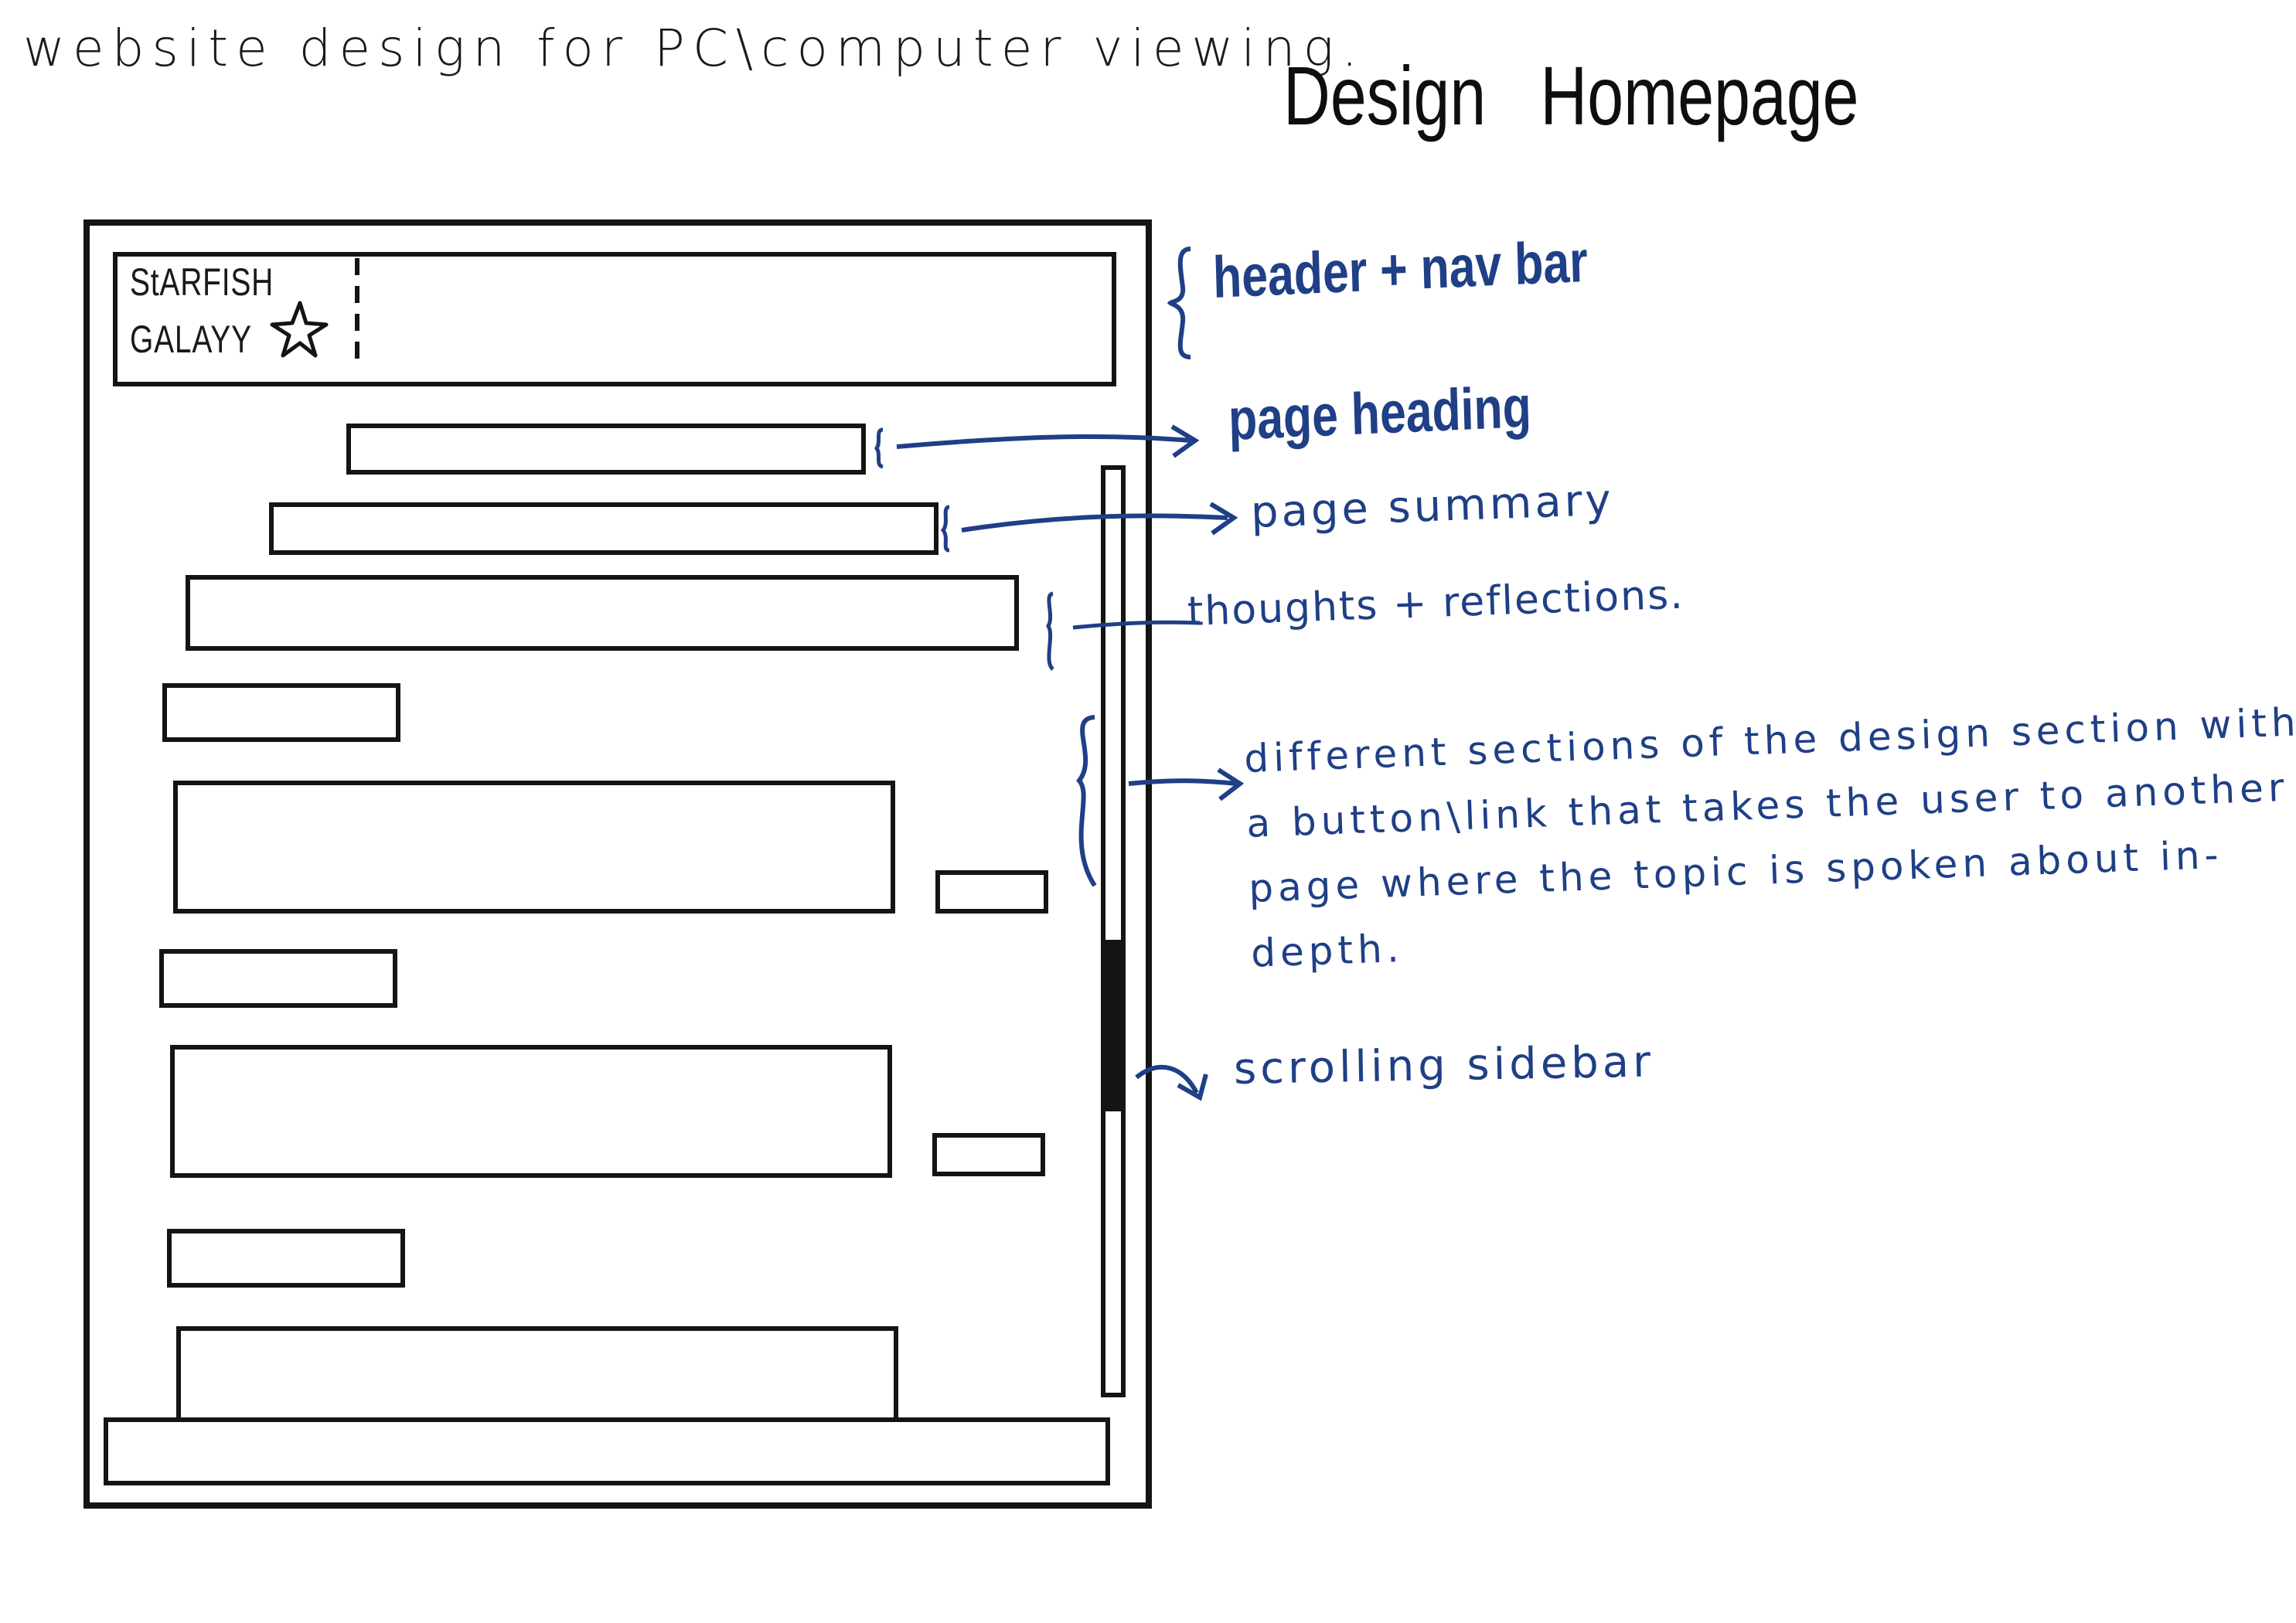  I want to click on sidebar-annotation: scrolling sidebar, so click(1444, 1065).